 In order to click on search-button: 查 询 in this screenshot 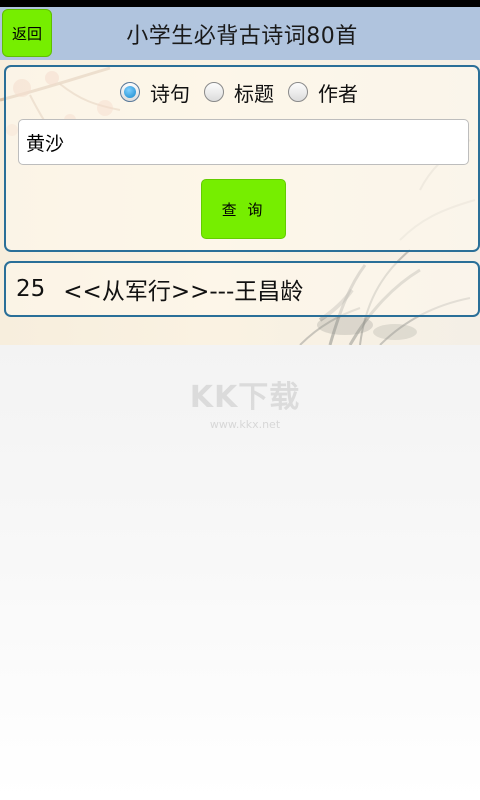, I will do `click(243, 209)`.